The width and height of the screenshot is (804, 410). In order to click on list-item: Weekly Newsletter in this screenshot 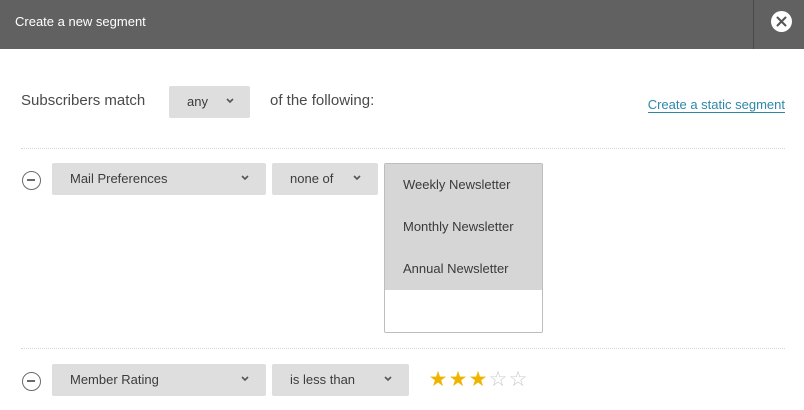, I will do `click(463, 185)`.